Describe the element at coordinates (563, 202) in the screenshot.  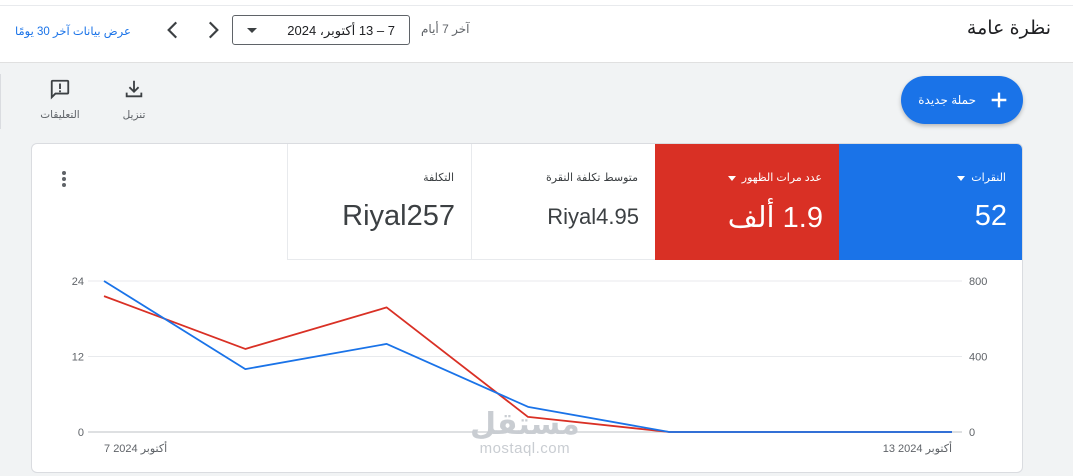
I see `metric-avg-cpc: متوسط تكلفة النقرة Riyal4.95` at that location.